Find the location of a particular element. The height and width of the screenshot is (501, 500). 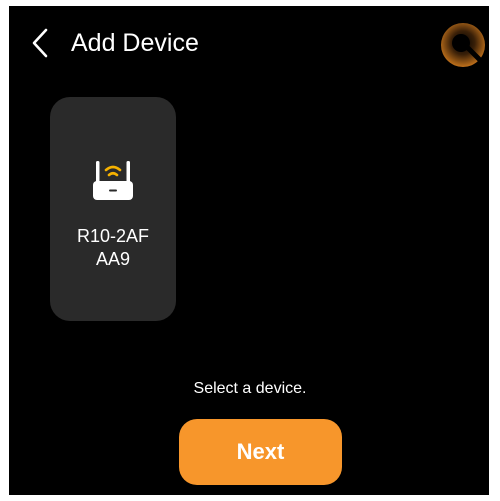

device-name: R10-2AF AA9 is located at coordinates (113, 247).